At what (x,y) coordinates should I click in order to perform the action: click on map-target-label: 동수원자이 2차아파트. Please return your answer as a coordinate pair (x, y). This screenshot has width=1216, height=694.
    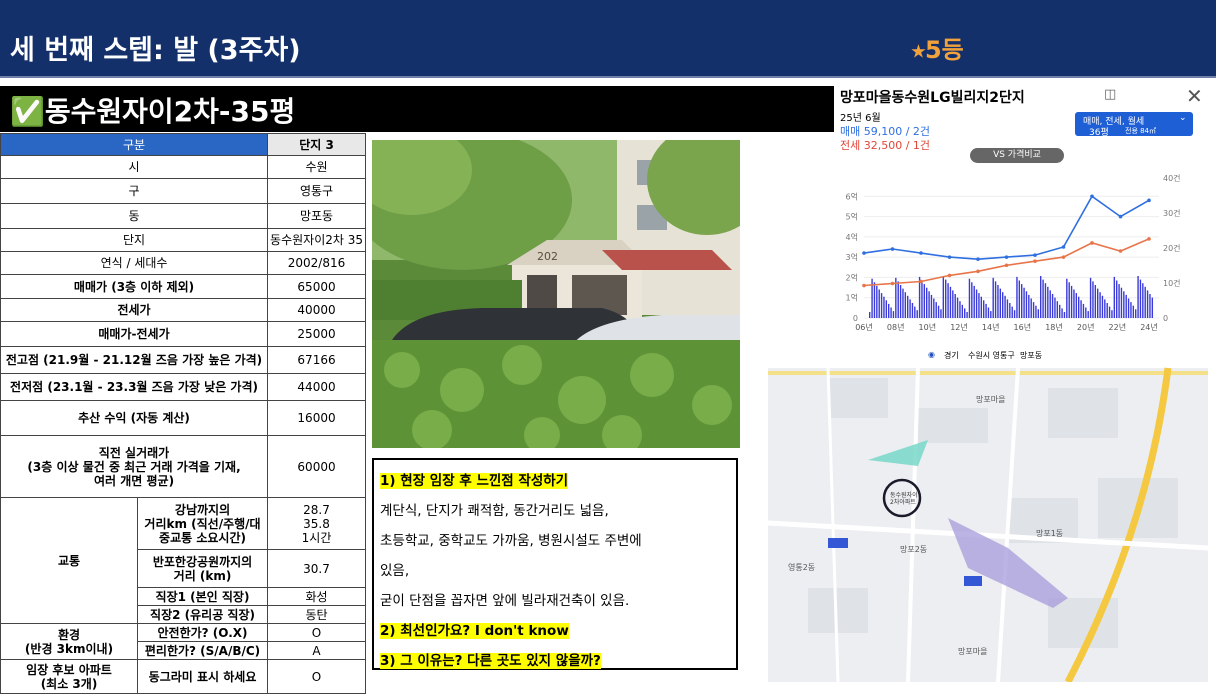
    Looking at the image, I should click on (904, 499).